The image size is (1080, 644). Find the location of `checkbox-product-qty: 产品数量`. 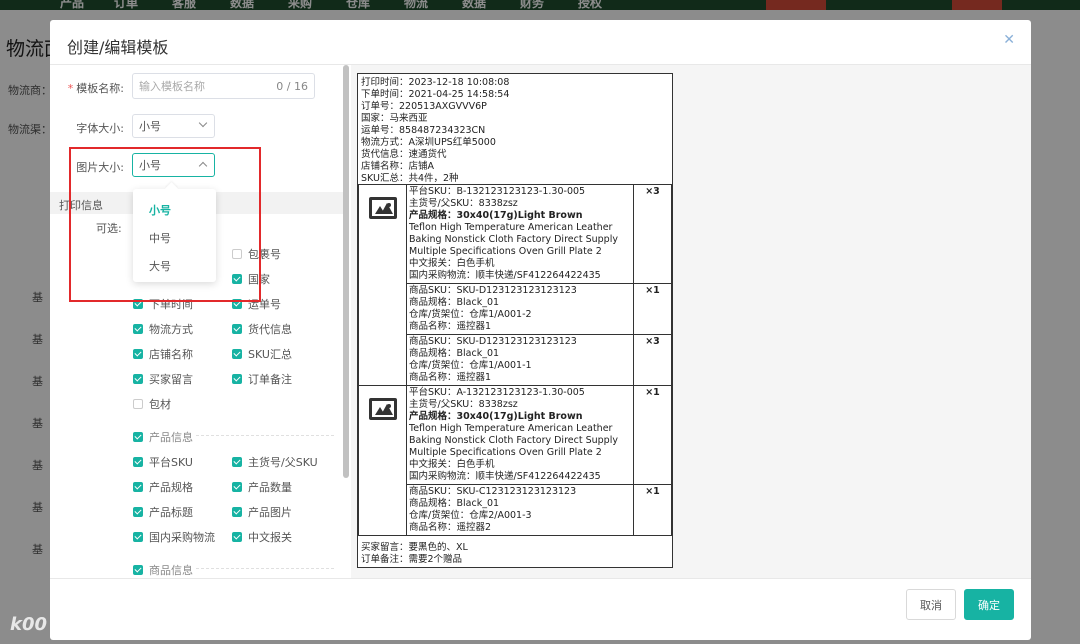

checkbox-product-qty: 产品数量 is located at coordinates (262, 487).